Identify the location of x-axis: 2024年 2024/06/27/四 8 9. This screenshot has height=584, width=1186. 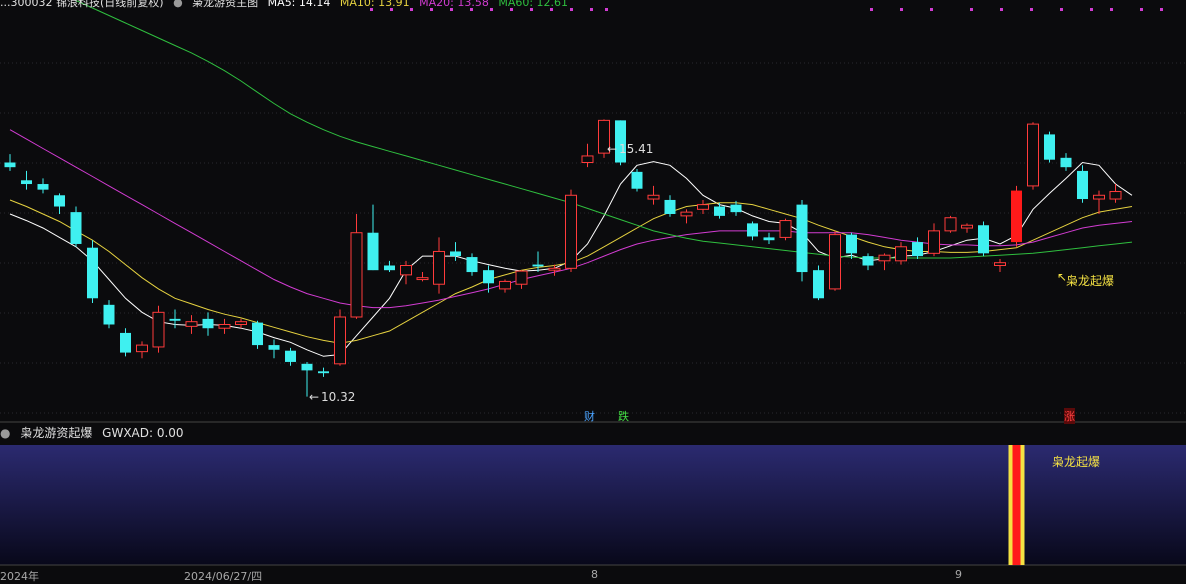
(593, 575).